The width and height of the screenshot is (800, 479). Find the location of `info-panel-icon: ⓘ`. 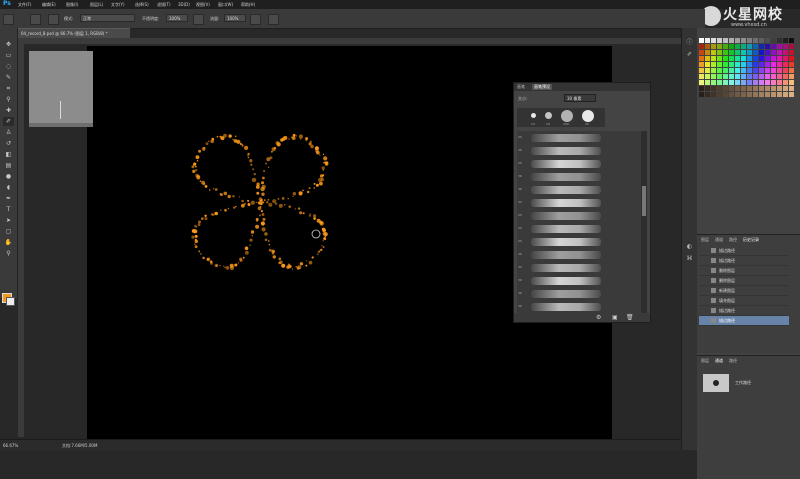

info-panel-icon: ⓘ is located at coordinates (689, 42).